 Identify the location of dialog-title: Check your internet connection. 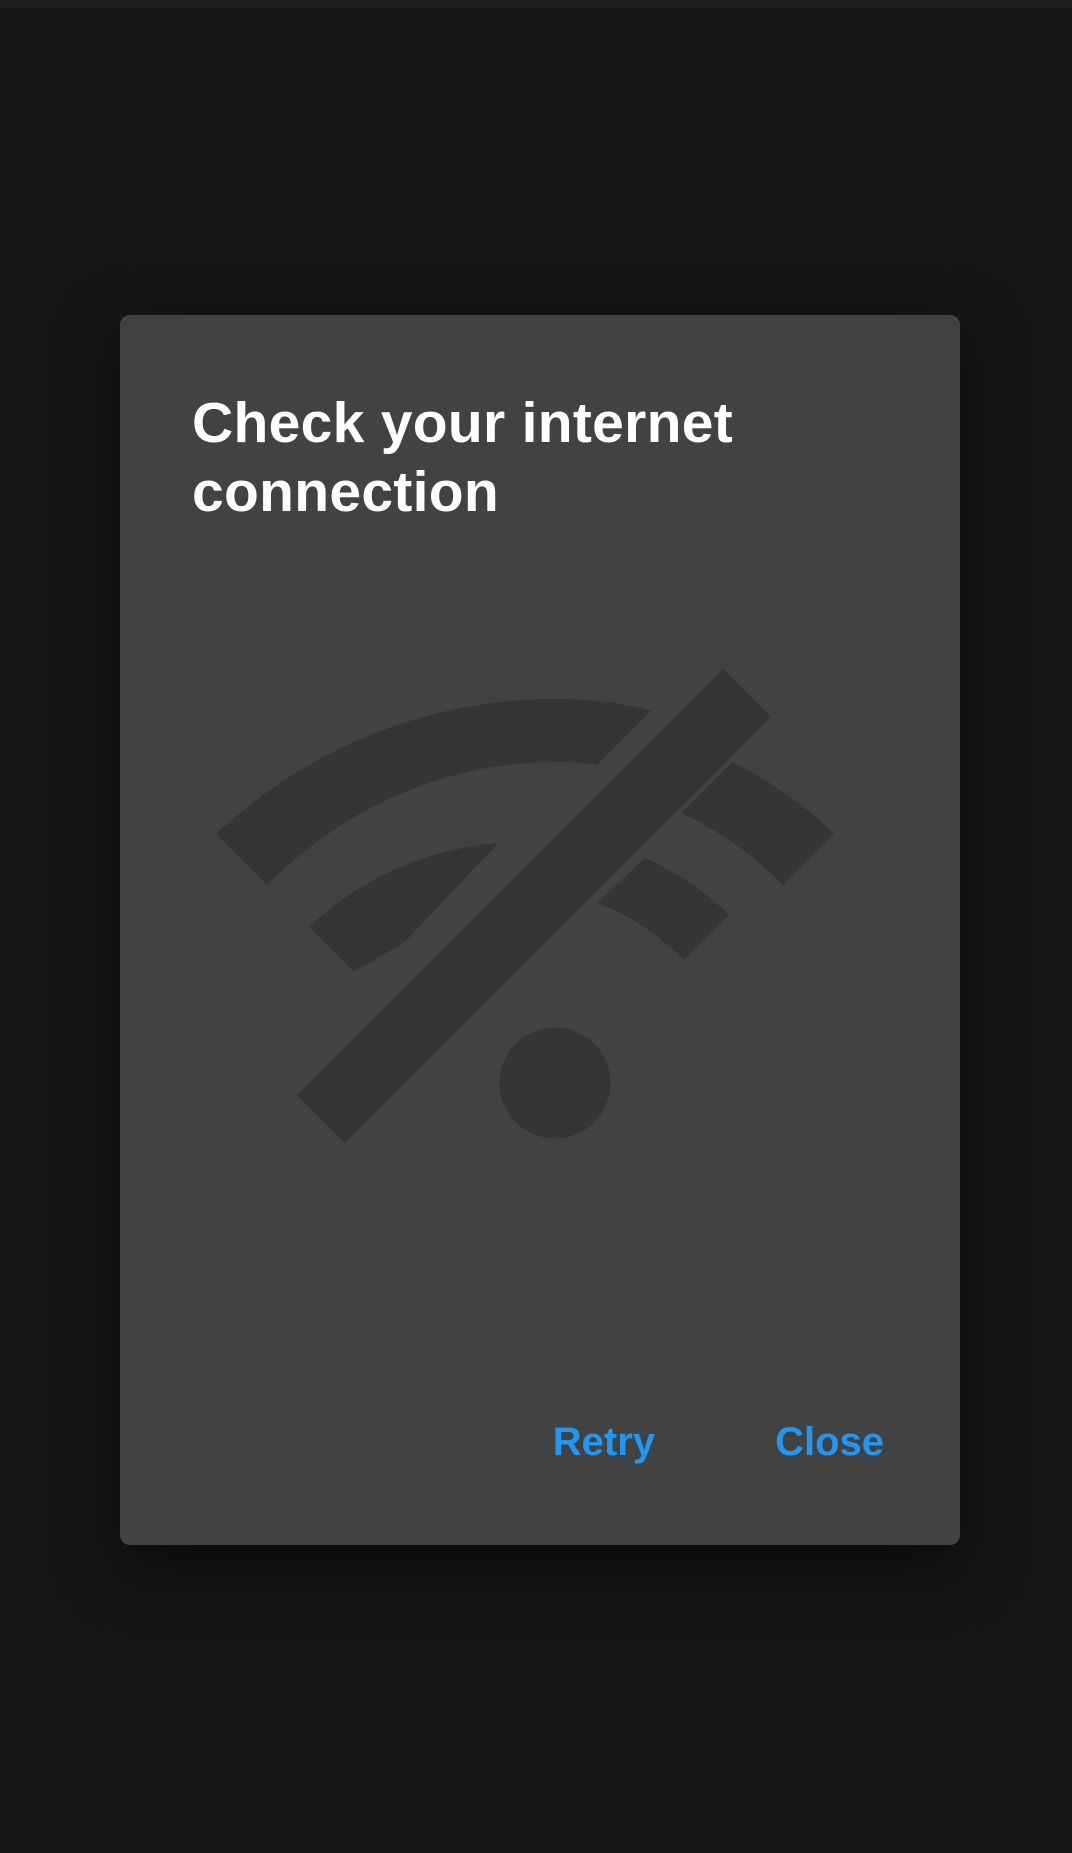
(462, 457).